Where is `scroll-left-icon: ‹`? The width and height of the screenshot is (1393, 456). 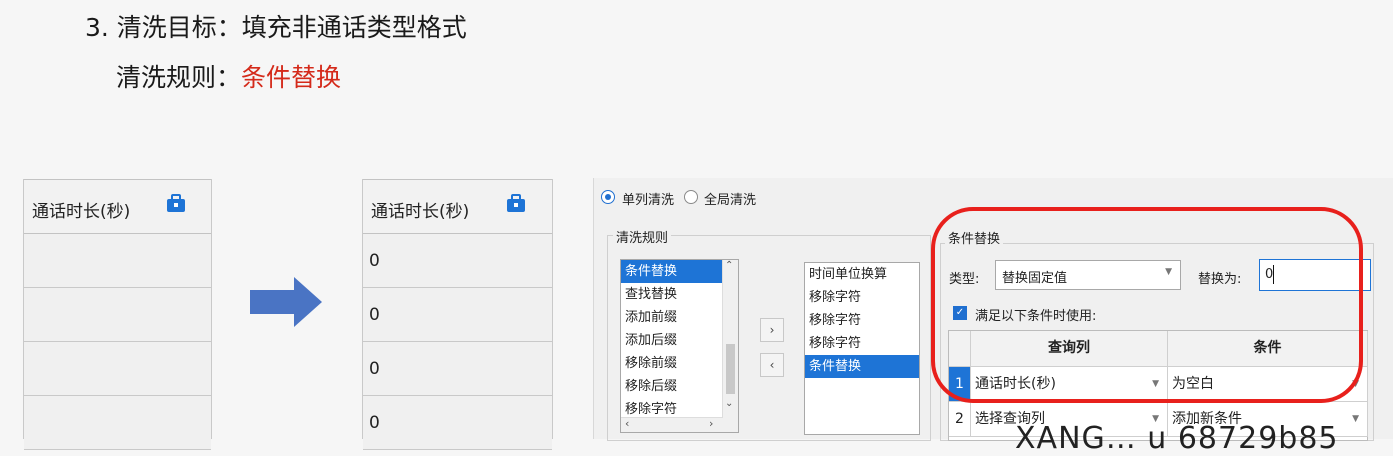
scroll-left-icon: ‹ is located at coordinates (627, 423).